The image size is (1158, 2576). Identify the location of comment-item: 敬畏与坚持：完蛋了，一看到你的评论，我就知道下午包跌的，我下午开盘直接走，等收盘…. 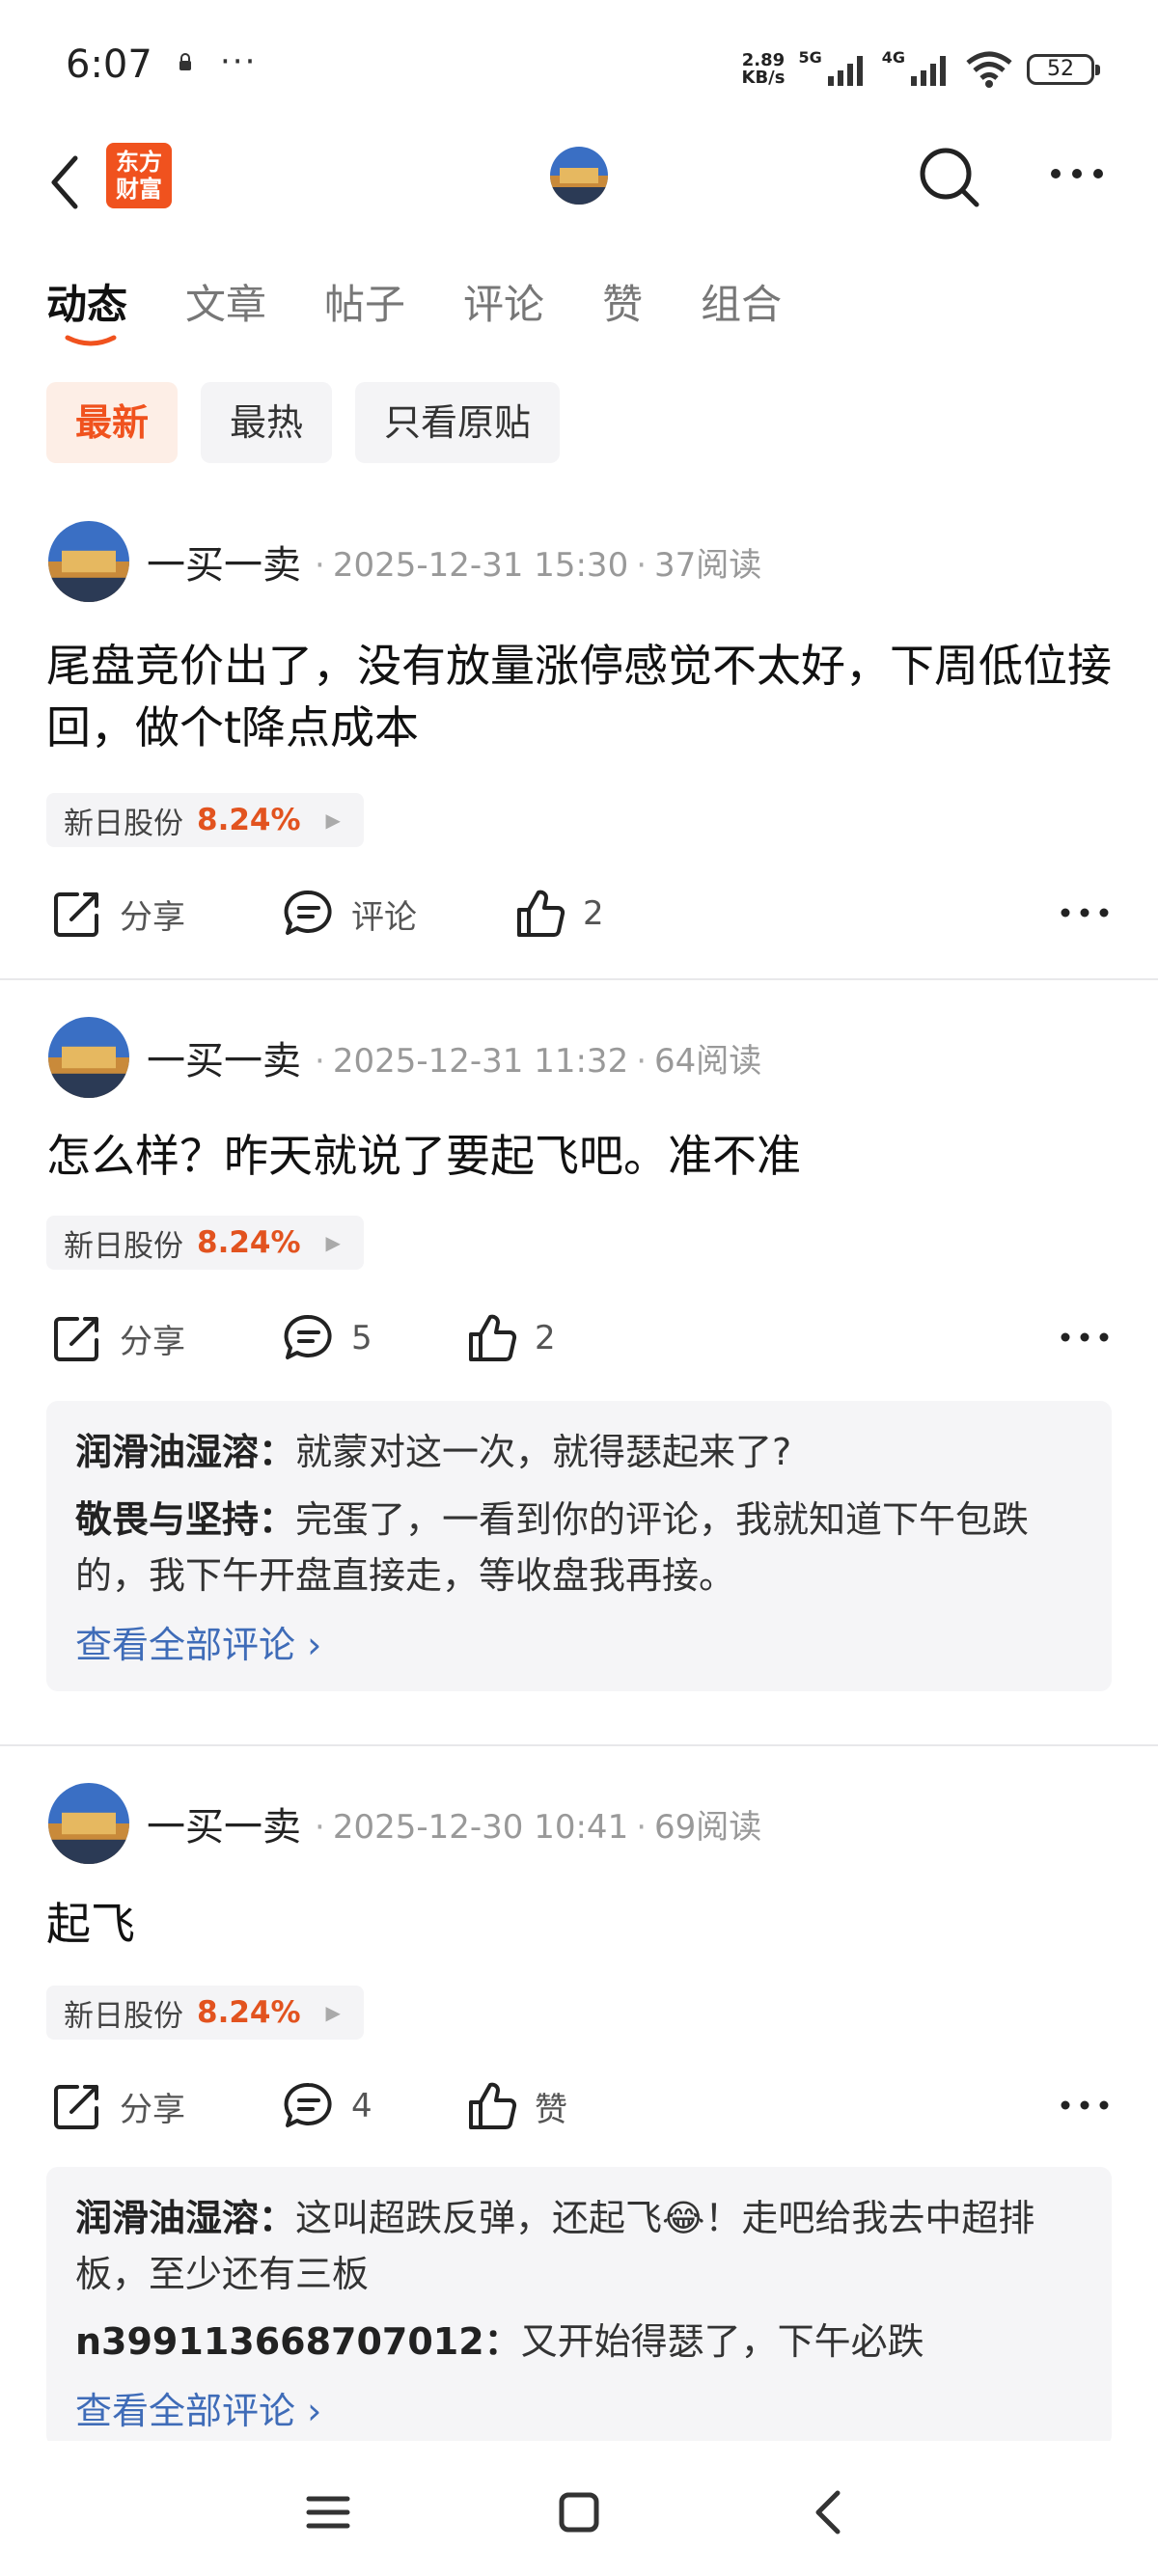
(579, 1548).